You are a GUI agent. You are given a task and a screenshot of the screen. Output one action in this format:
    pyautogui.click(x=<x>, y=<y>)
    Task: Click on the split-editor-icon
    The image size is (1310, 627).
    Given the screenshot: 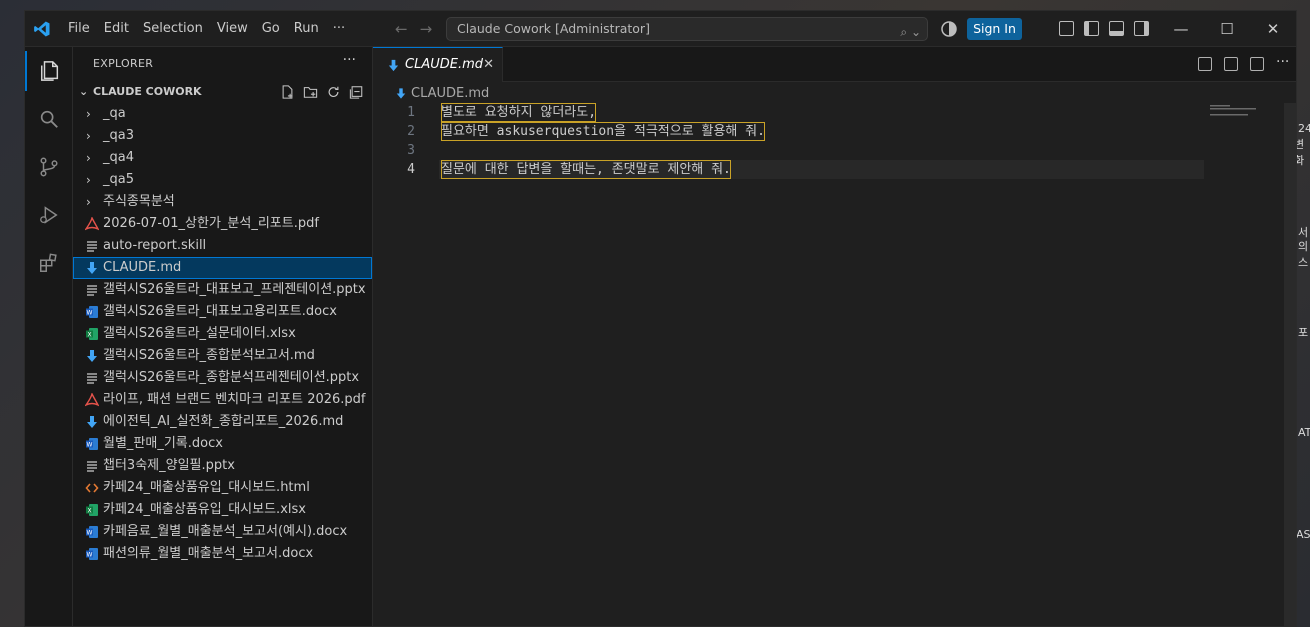 What is the action you would take?
    pyautogui.click(x=1257, y=64)
    